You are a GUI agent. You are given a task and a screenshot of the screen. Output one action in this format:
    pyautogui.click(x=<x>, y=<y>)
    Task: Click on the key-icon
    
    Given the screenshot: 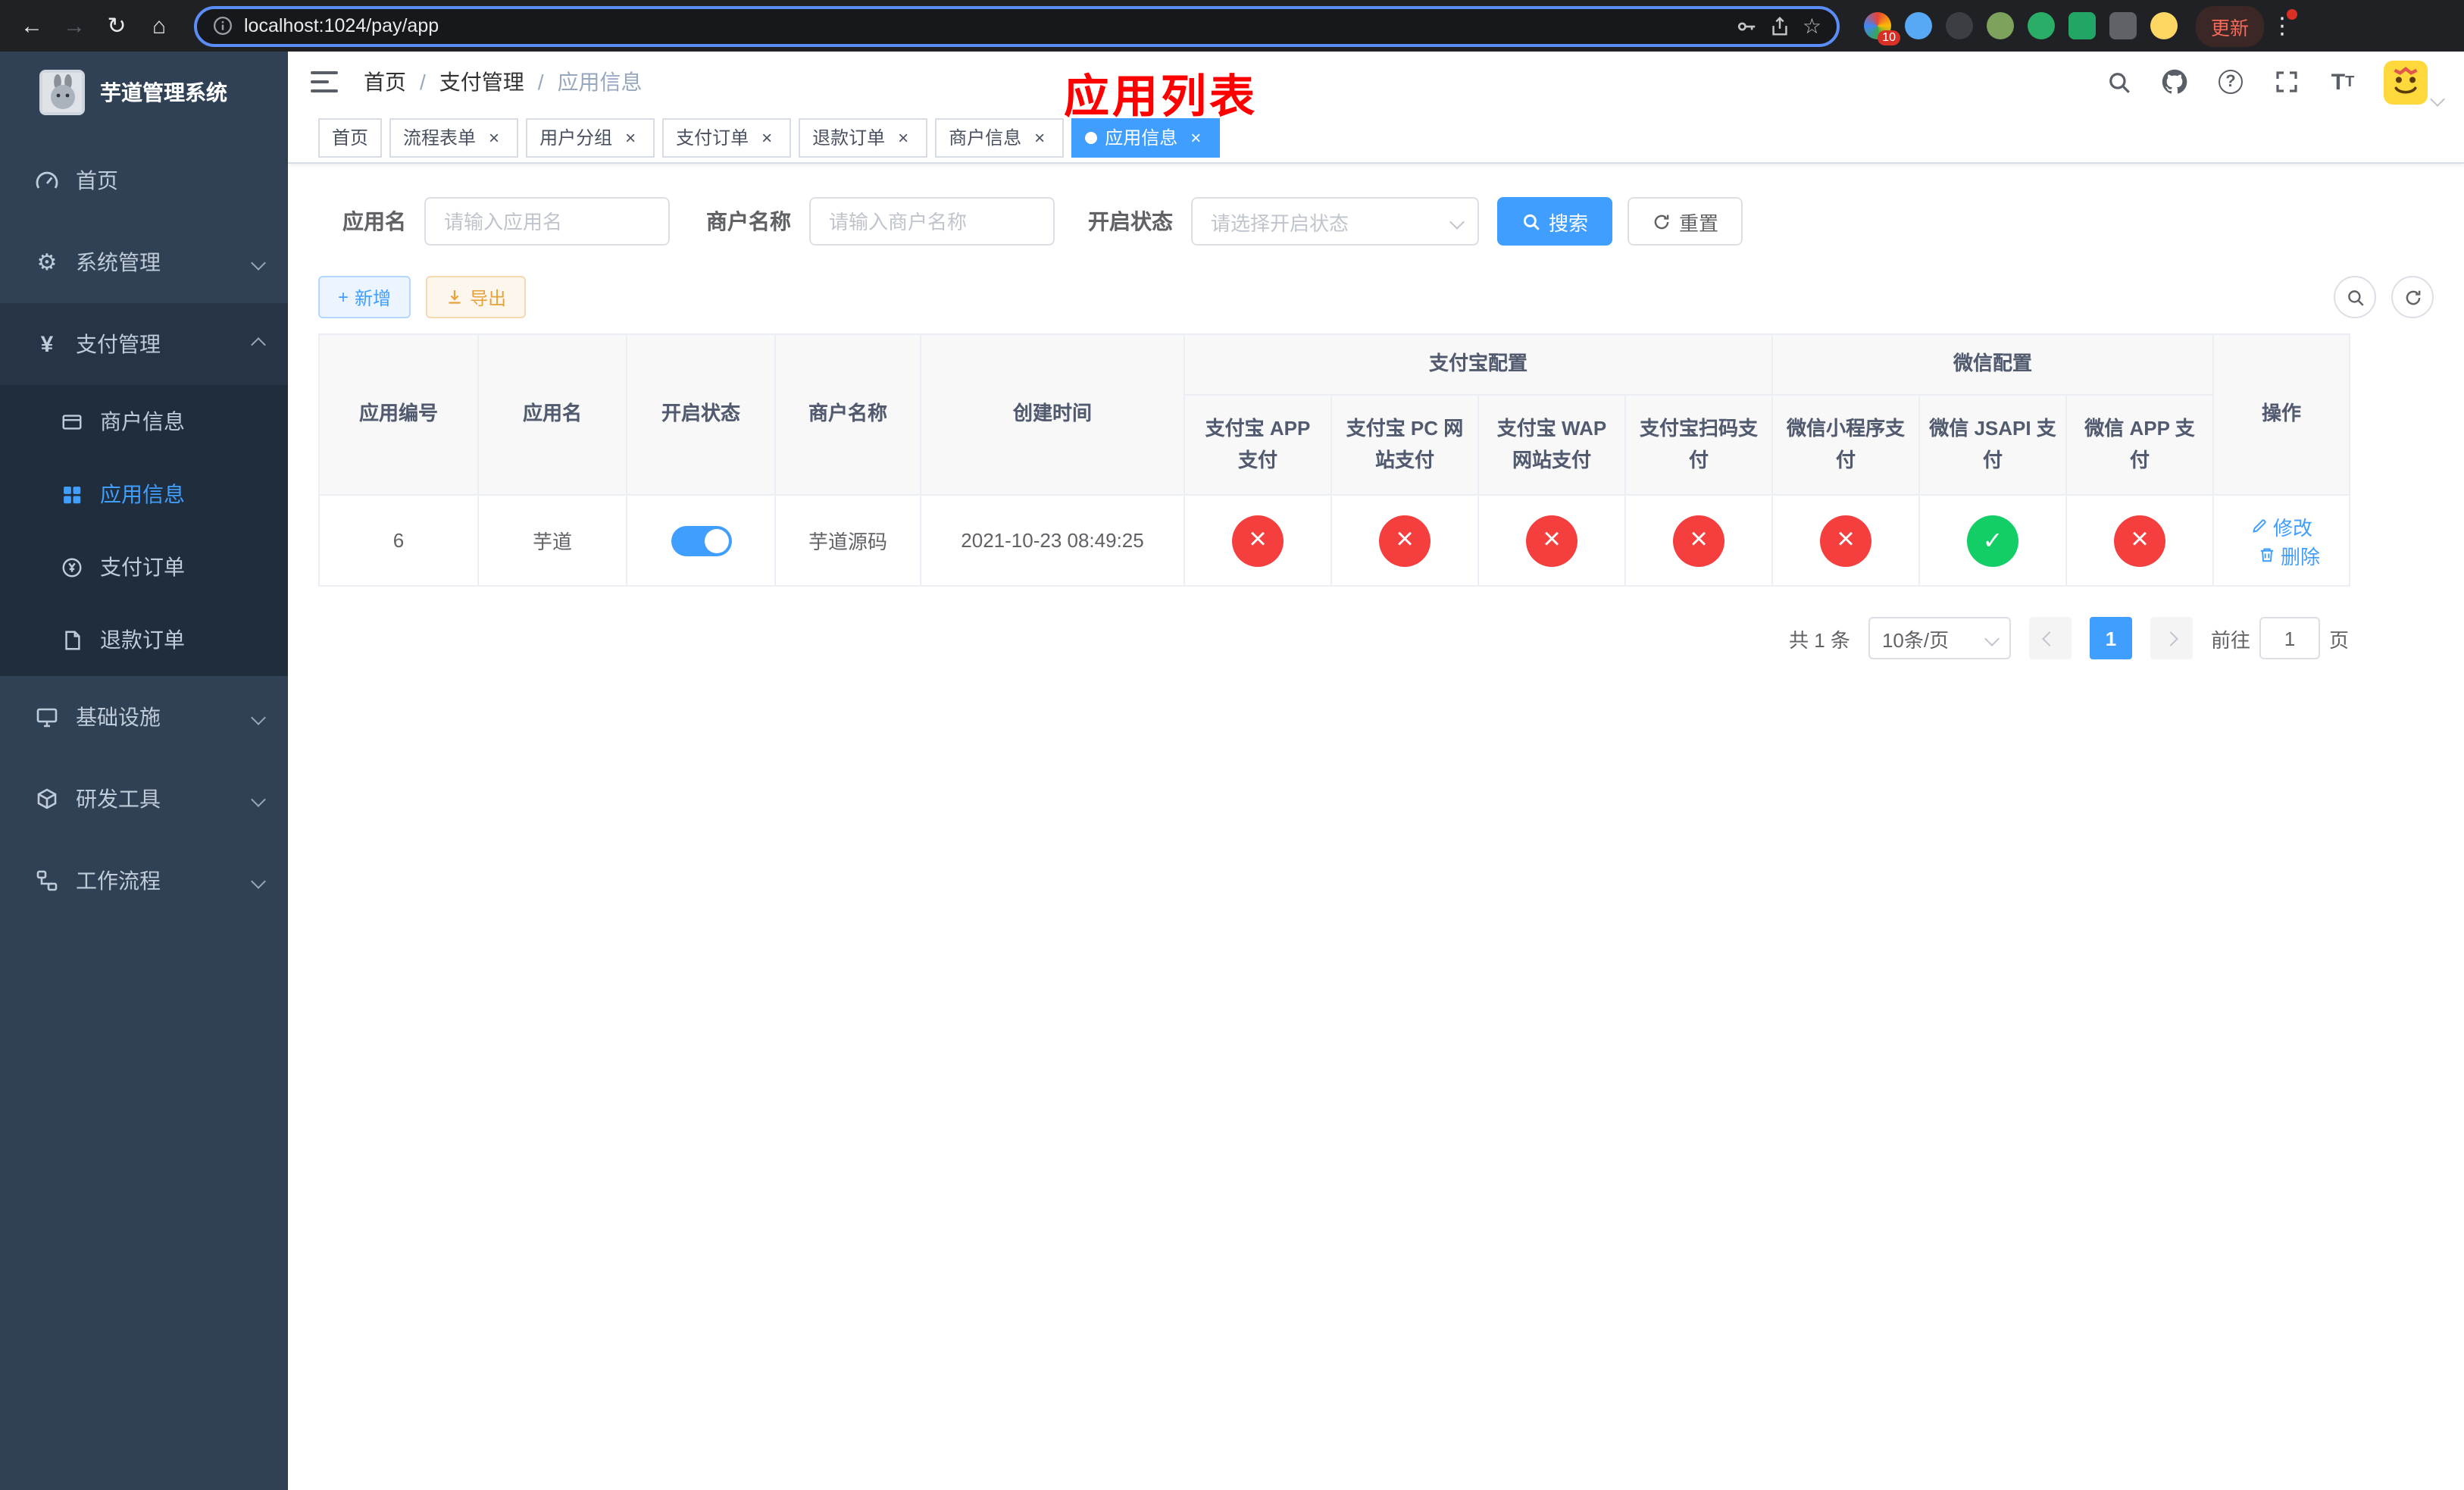 What is the action you would take?
    pyautogui.click(x=1747, y=26)
    